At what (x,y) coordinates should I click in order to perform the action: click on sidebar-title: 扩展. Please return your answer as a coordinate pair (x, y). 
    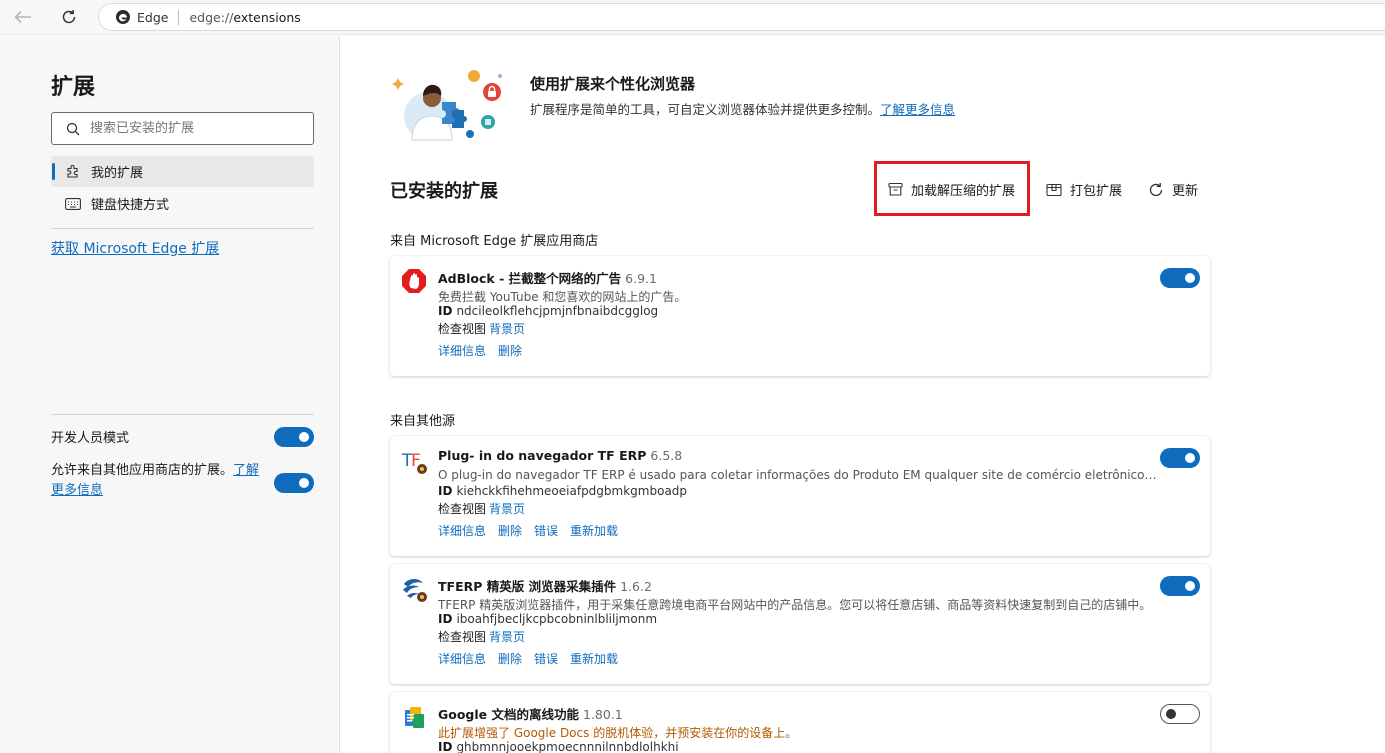
    Looking at the image, I should click on (73, 87).